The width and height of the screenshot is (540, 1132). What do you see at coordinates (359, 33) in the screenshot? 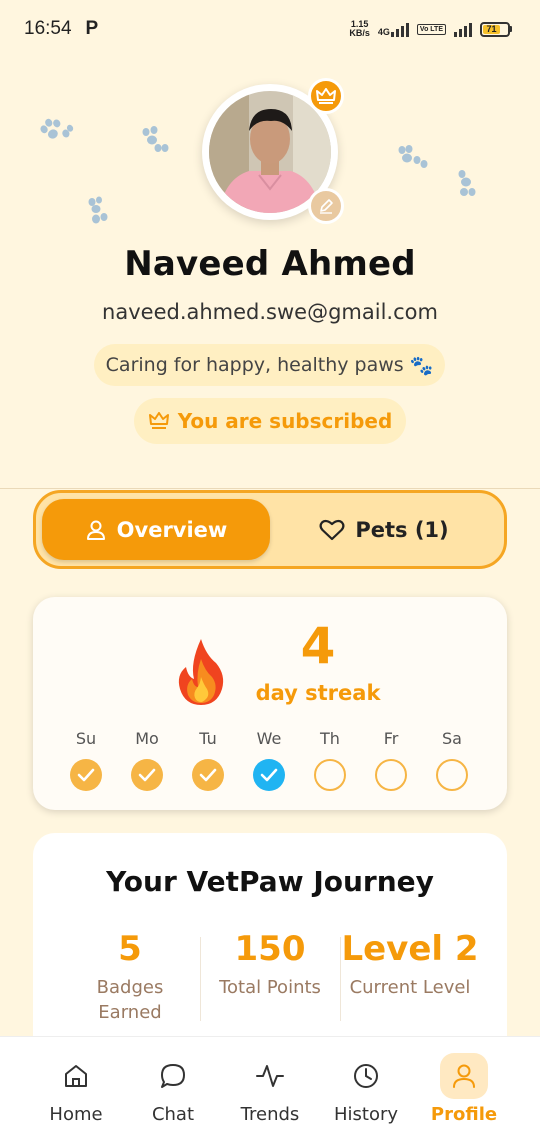
I see `network-speed-unit: KB/s` at bounding box center [359, 33].